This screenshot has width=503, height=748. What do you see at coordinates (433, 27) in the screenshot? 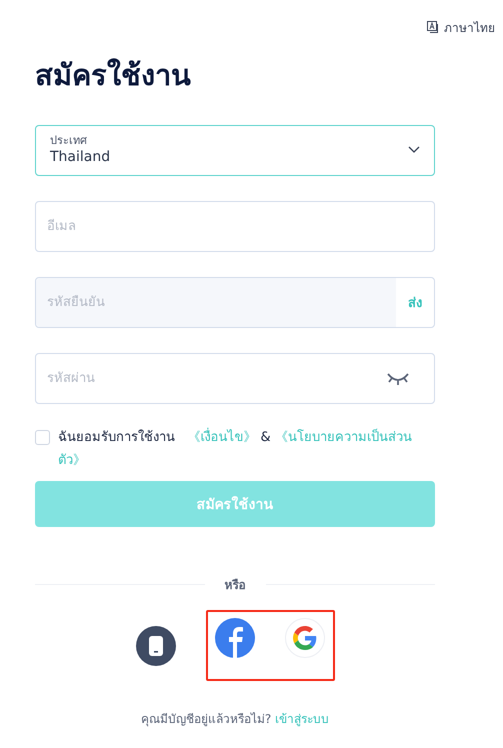
I see `translate-icon` at bounding box center [433, 27].